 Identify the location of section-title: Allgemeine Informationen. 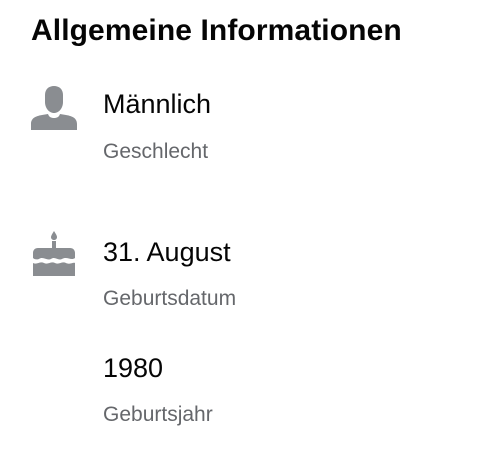
(216, 30).